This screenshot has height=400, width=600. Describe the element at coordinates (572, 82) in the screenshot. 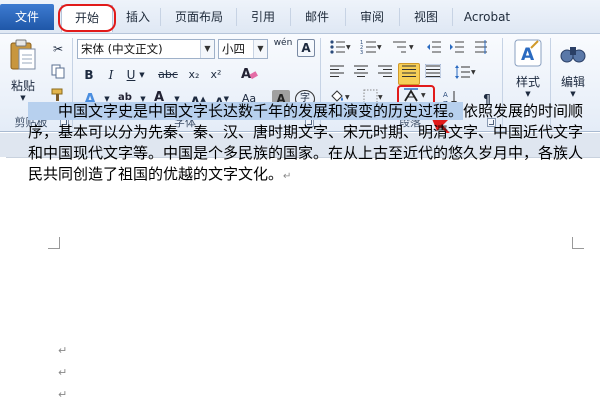

I see `editing-label: 编辑` at that location.